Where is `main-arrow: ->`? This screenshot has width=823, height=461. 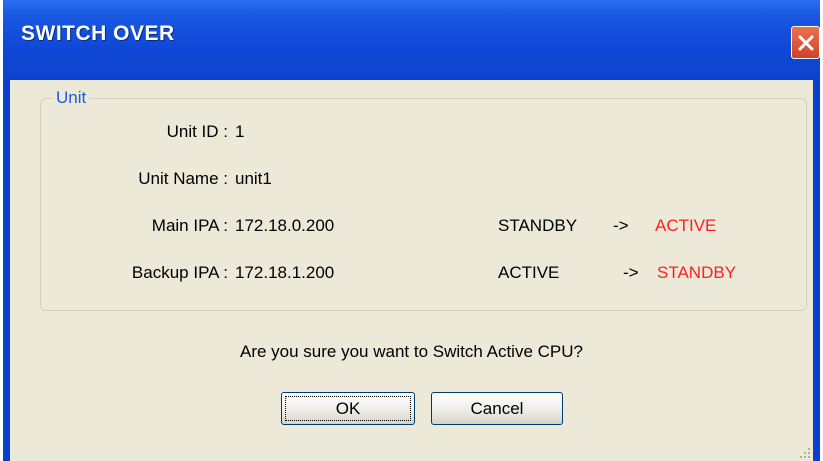
main-arrow: -> is located at coordinates (621, 225).